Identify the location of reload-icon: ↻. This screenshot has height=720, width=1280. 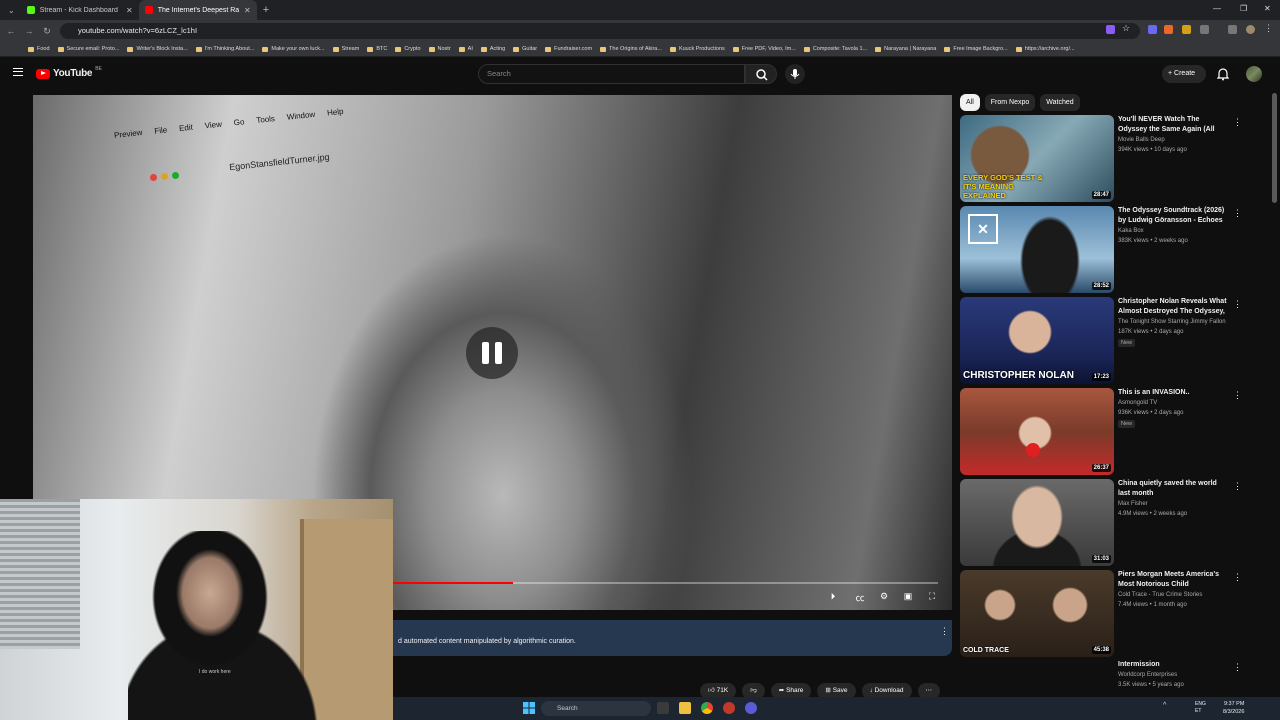
(47, 31).